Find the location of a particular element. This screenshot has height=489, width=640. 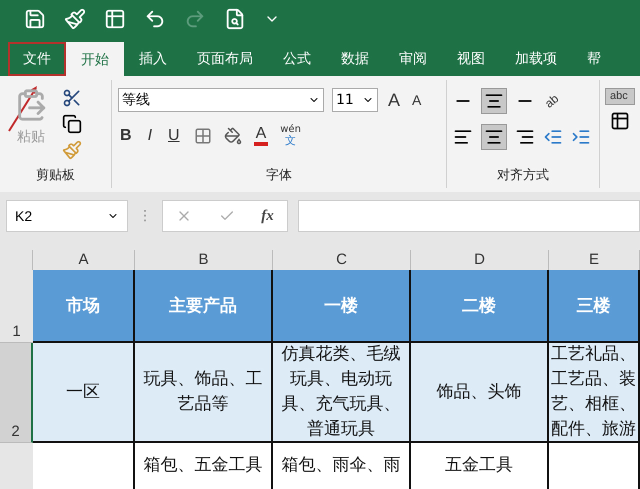

ribbon-tab: 插入 is located at coordinates (153, 59).